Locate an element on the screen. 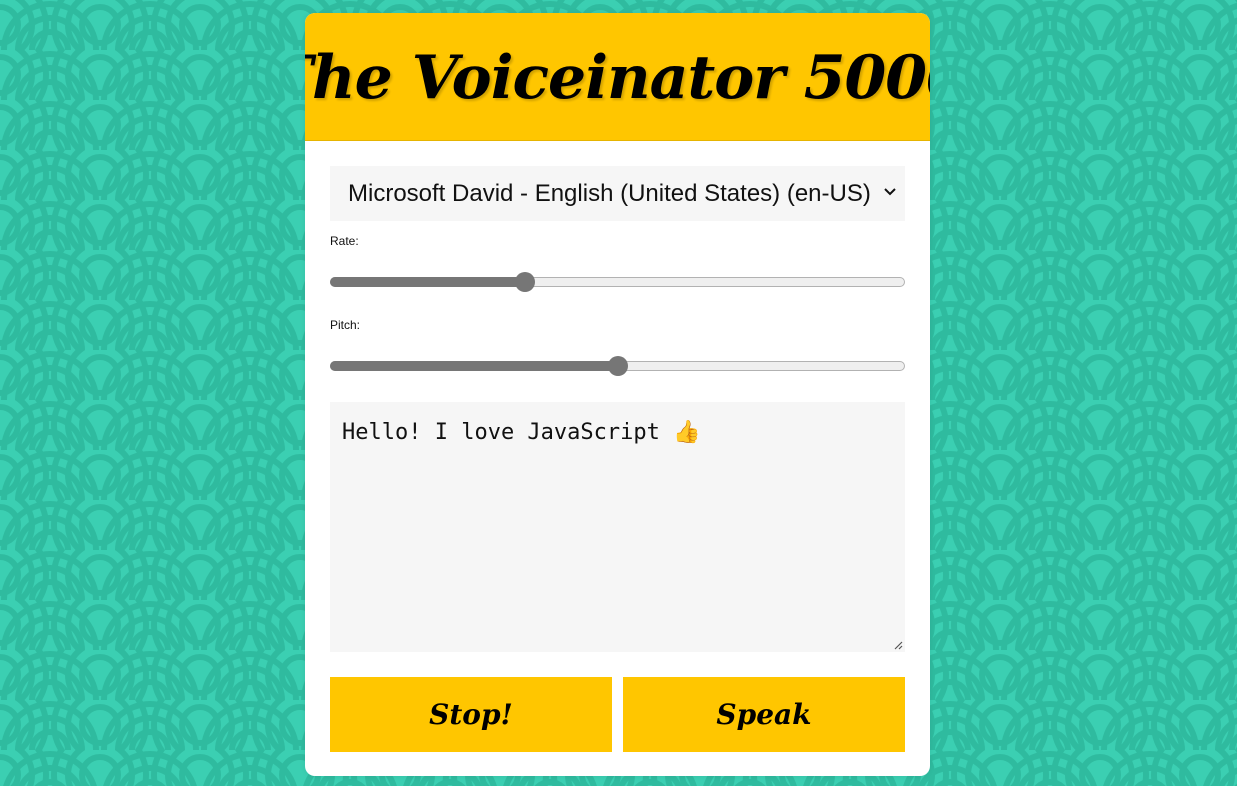  page-title: The Voiceinator 5000 is located at coordinates (617, 77).